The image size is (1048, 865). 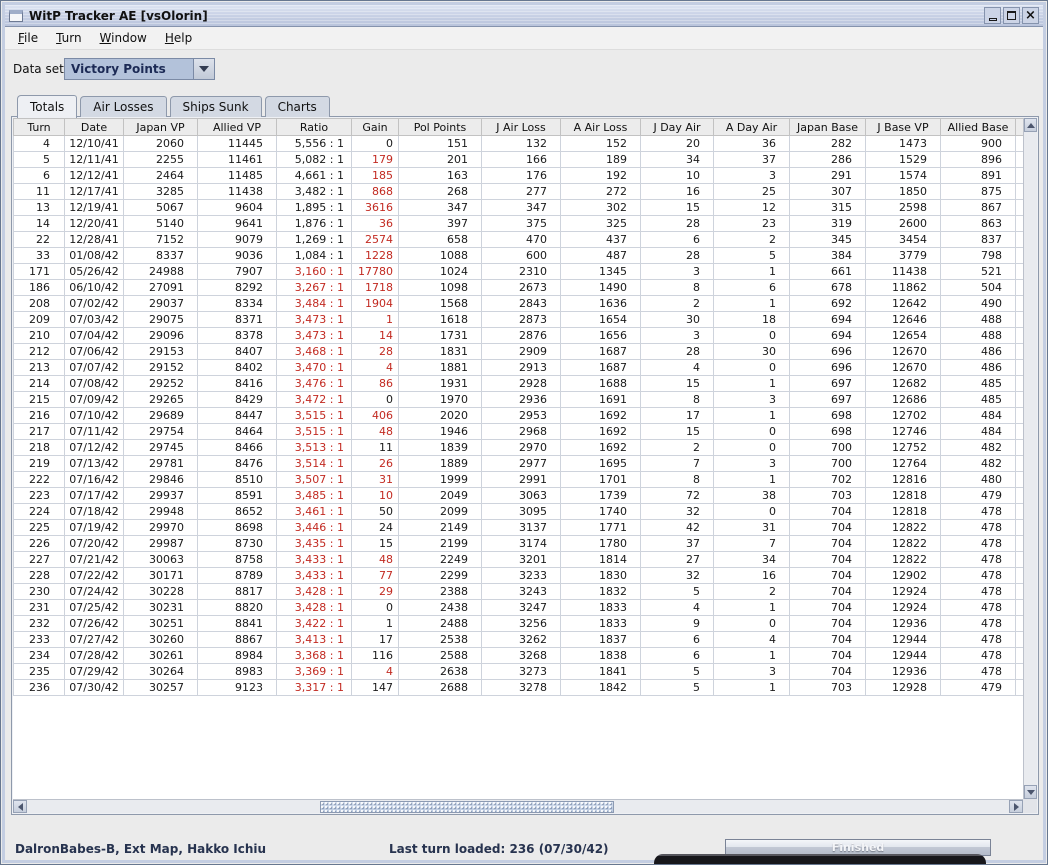 I want to click on cell-date: 07/11/42, so click(x=94, y=431).